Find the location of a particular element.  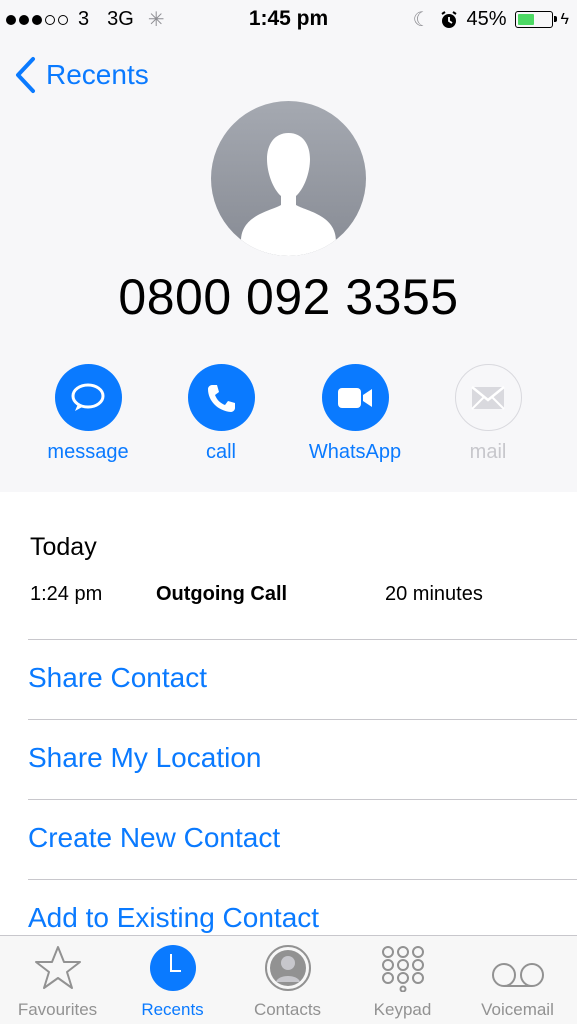

message-action-label: message is located at coordinates (88, 452).